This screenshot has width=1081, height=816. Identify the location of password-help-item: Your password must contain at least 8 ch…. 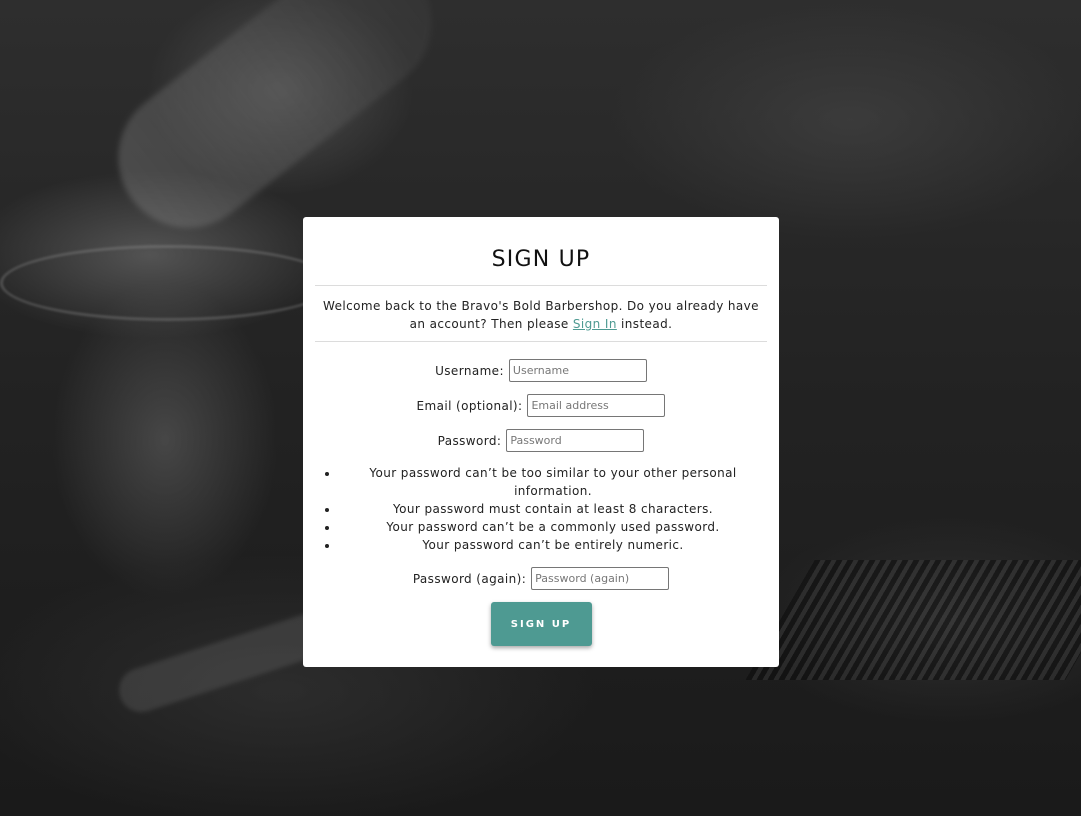
(553, 509).